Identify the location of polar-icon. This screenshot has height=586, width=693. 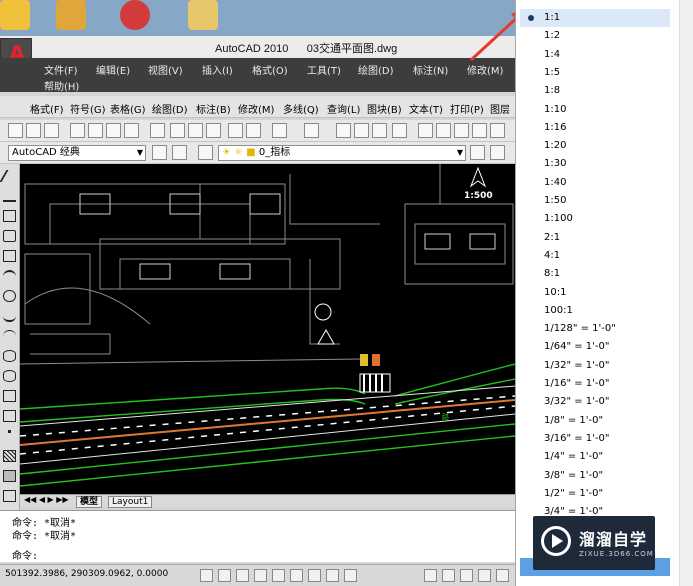
(260, 575).